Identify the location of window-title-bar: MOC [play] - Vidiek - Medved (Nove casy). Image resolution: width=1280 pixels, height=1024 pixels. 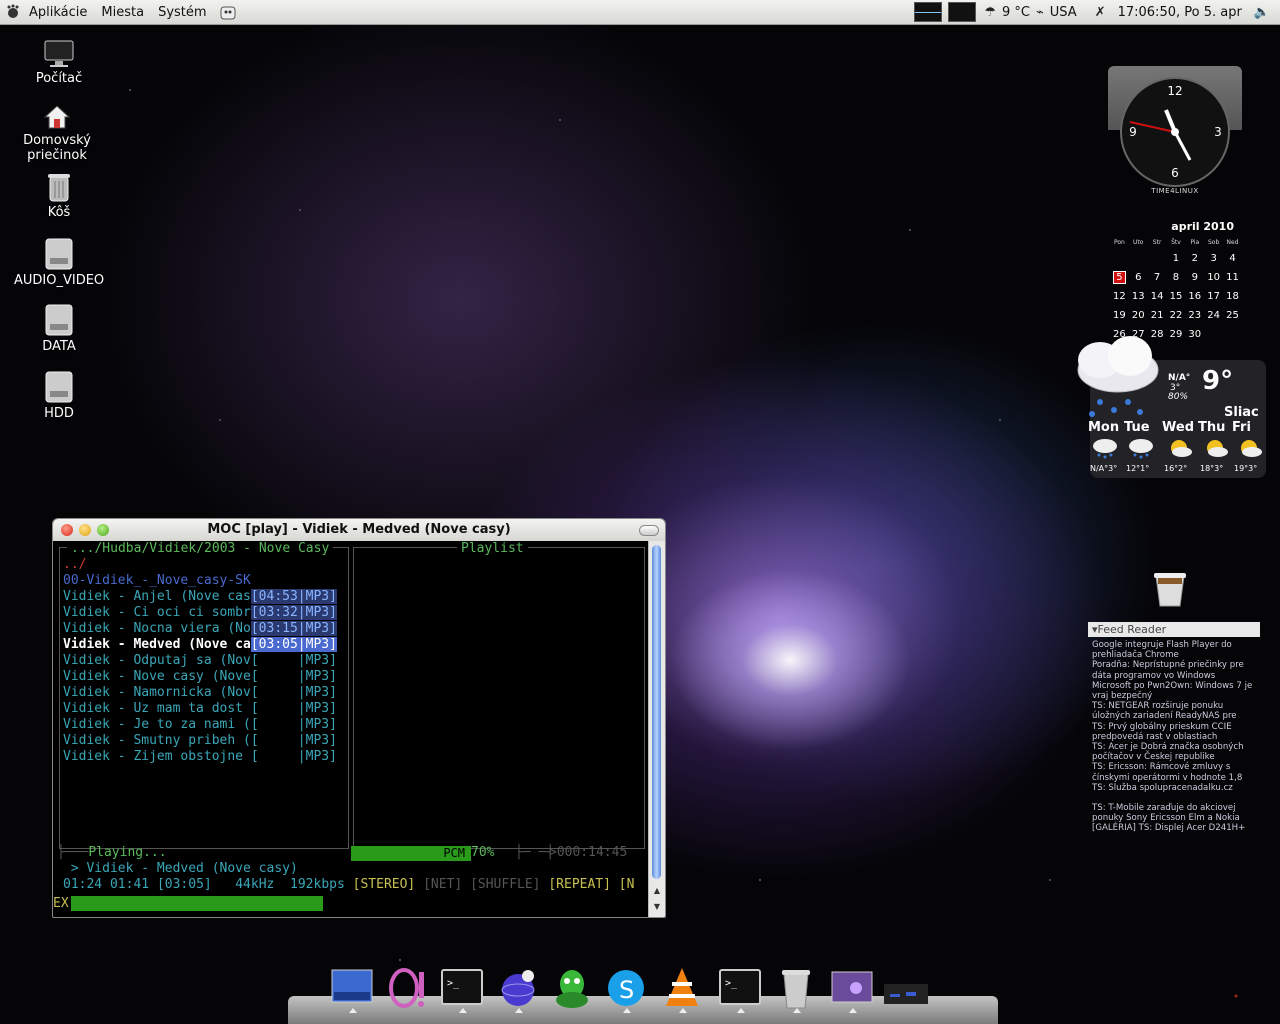
(359, 530).